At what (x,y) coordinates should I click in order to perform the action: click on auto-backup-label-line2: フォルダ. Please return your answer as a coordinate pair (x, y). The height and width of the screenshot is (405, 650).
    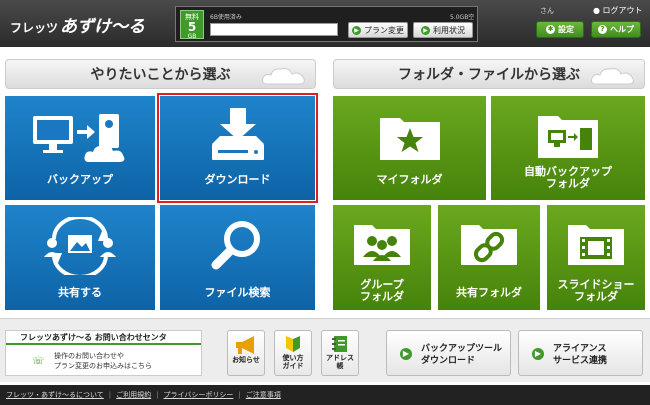
    Looking at the image, I should click on (568, 183).